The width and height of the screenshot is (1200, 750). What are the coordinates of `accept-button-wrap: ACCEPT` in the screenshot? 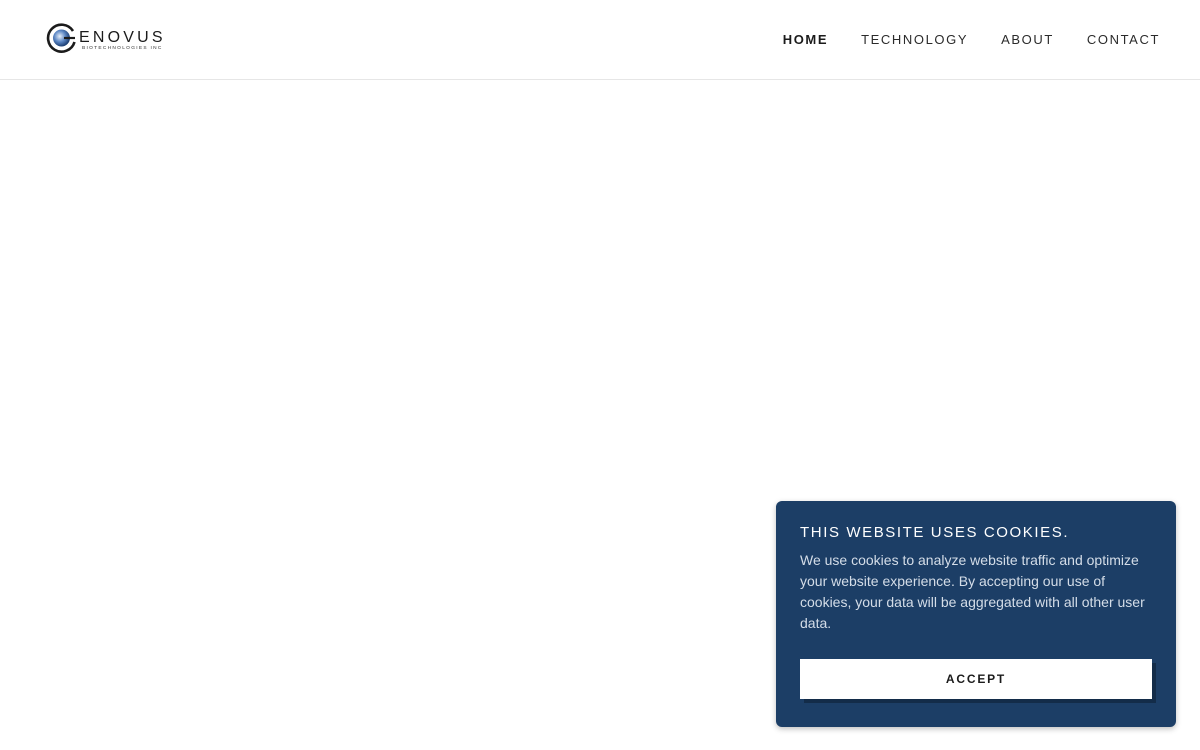 It's located at (978, 681).